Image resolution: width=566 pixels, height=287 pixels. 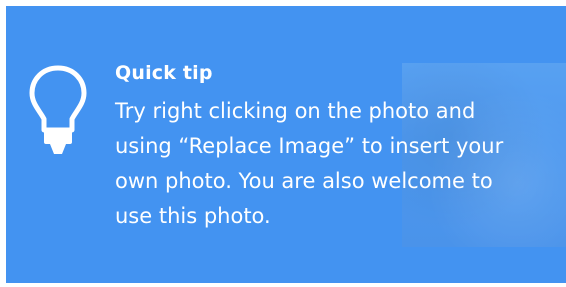 What do you see at coordinates (309, 146) in the screenshot?
I see `tip-line-2: using “Replace Image” to insert your` at bounding box center [309, 146].